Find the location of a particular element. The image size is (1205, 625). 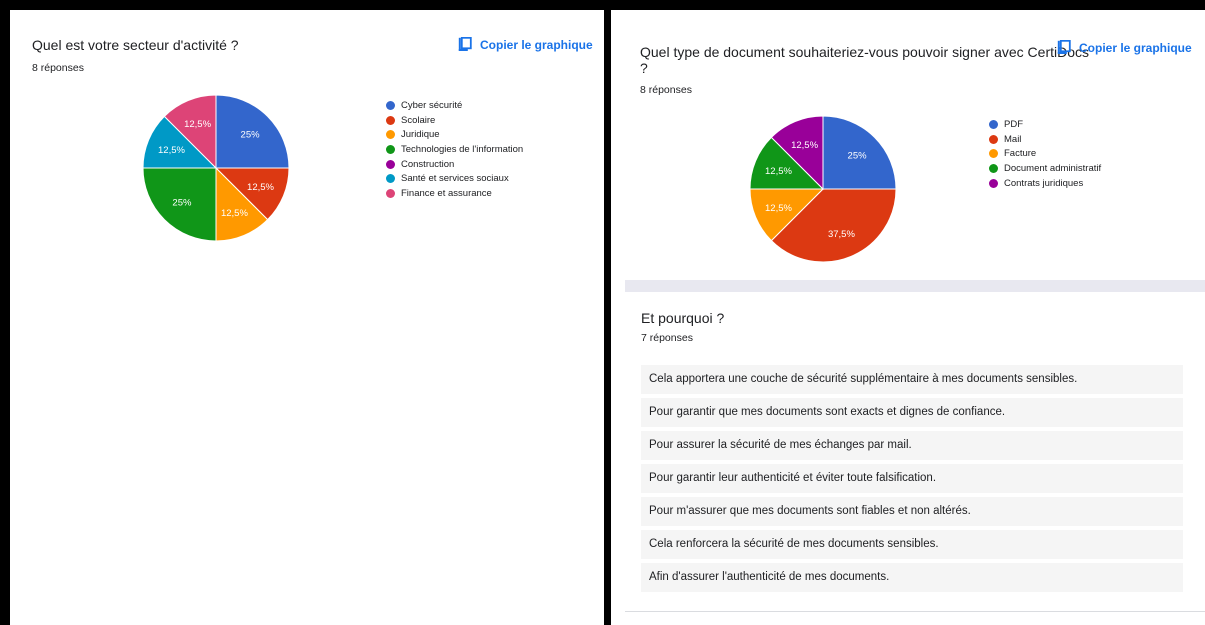

bottom-divider is located at coordinates (915, 611).